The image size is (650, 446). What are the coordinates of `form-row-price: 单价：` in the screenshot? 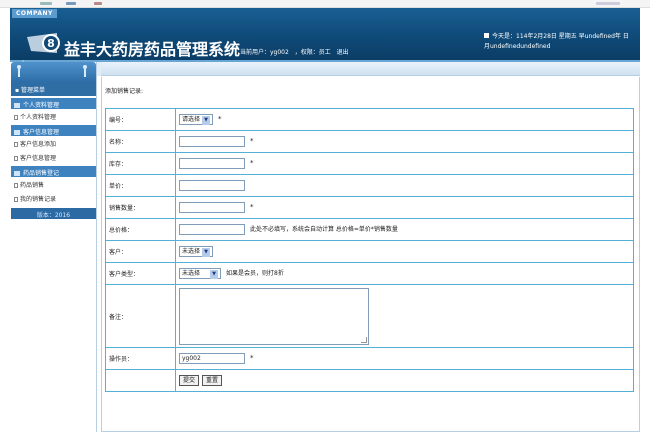 It's located at (369, 185).